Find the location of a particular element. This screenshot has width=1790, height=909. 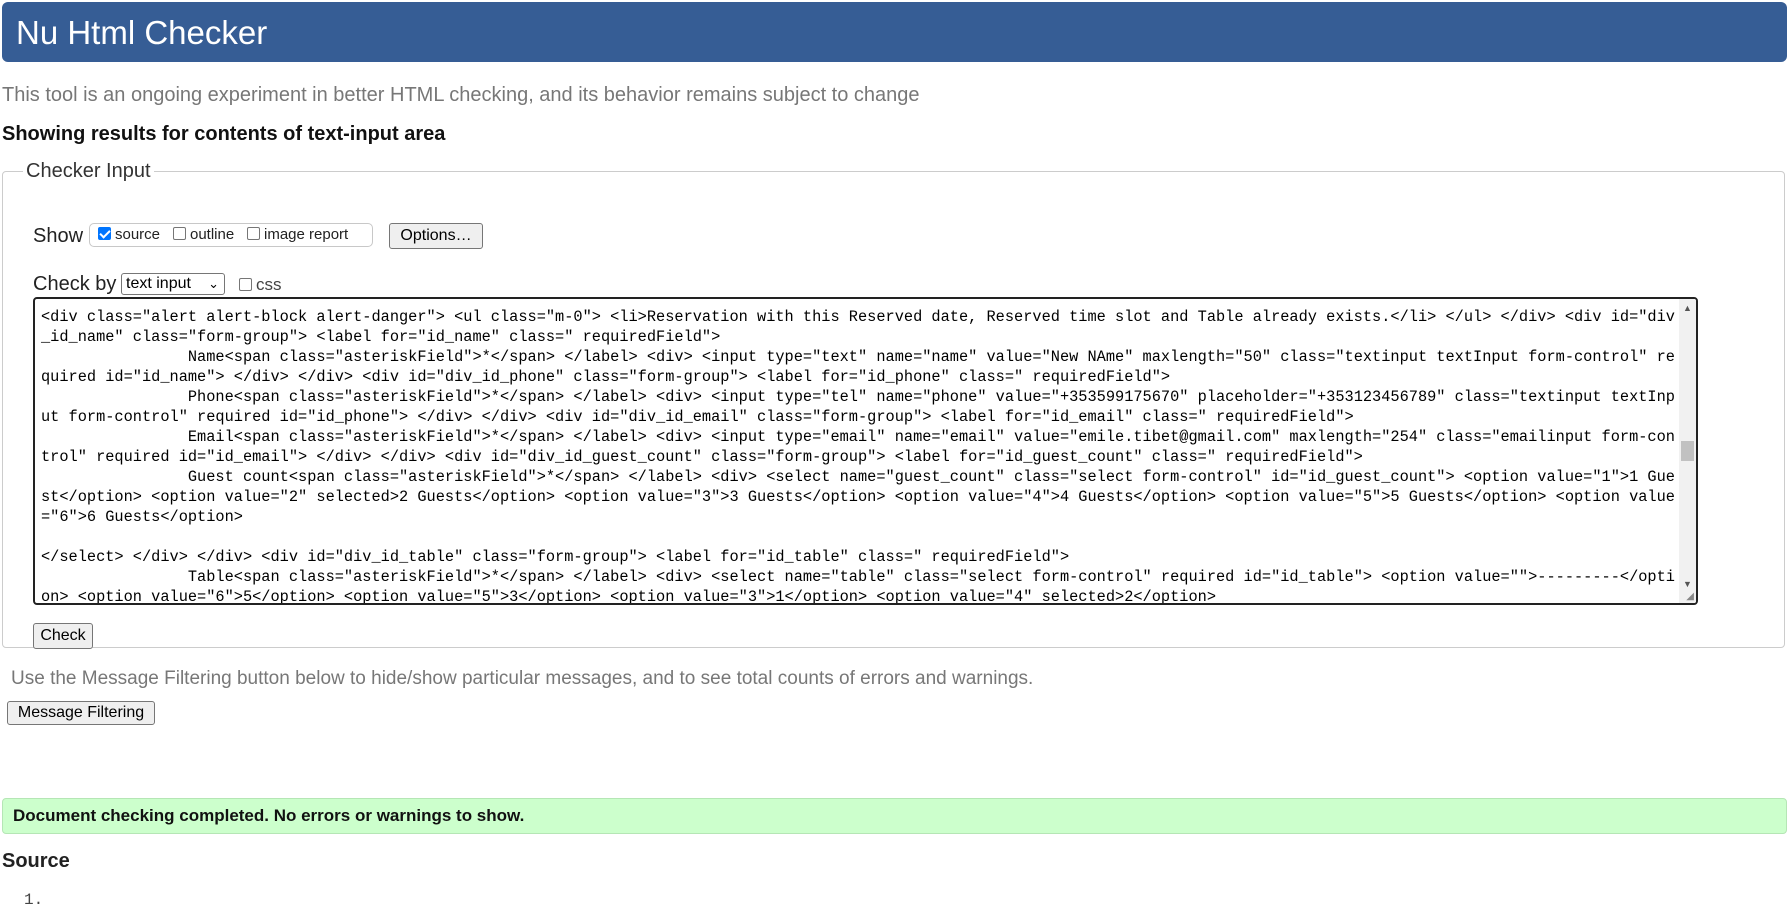

show-label: Show is located at coordinates (58, 236).